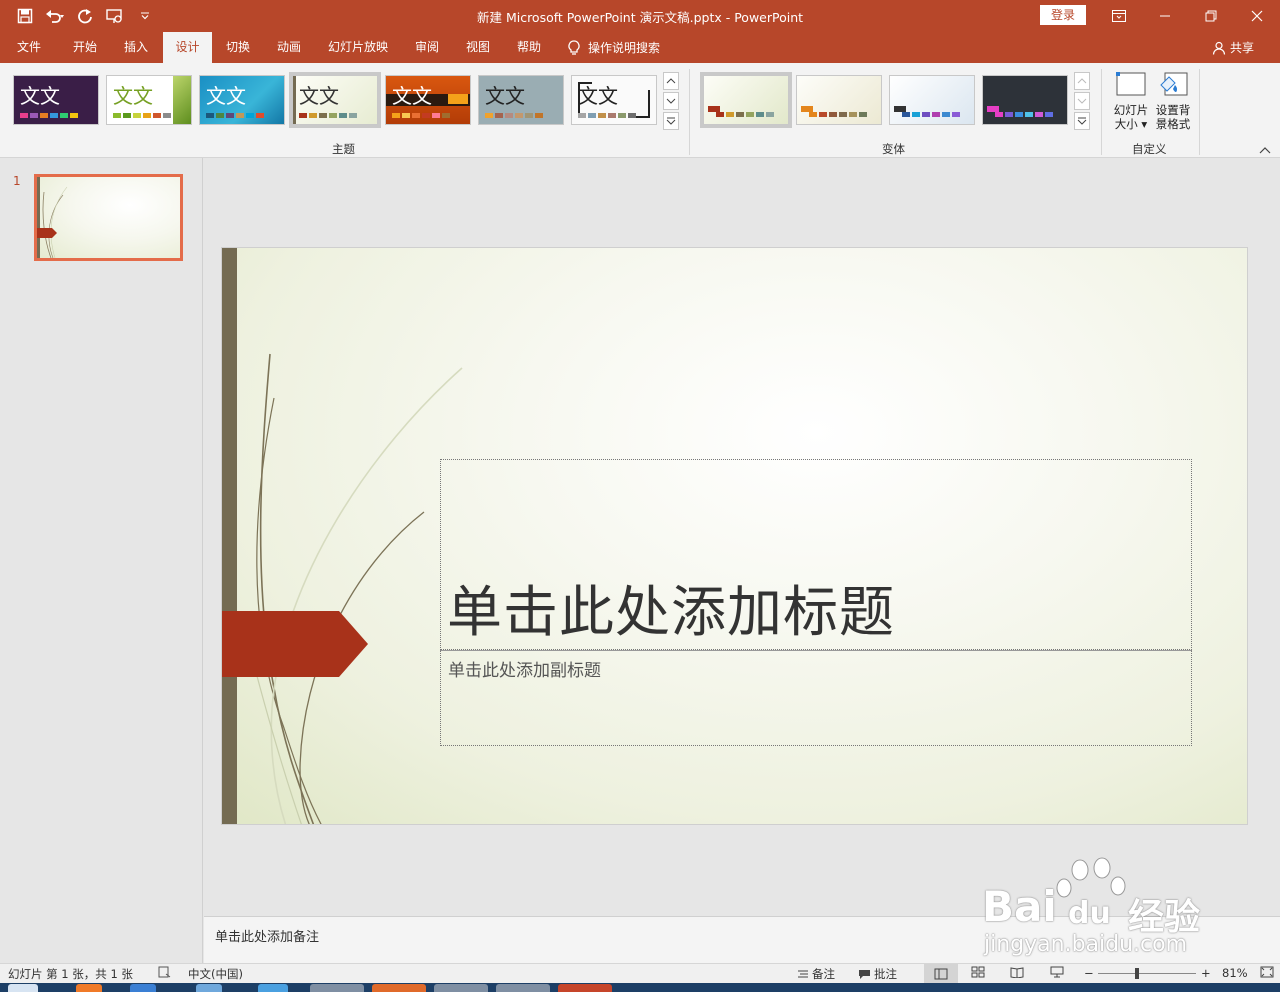 This screenshot has width=1280, height=992. I want to click on subtitle-placeholder: 单击此处添加副标题, so click(816, 698).